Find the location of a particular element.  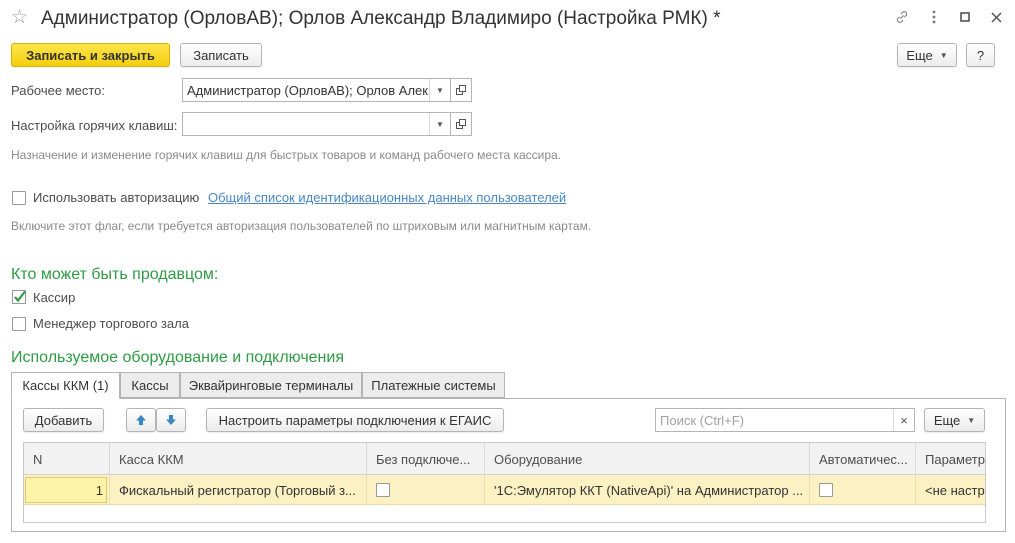

maximize-icon is located at coordinates (965, 17).